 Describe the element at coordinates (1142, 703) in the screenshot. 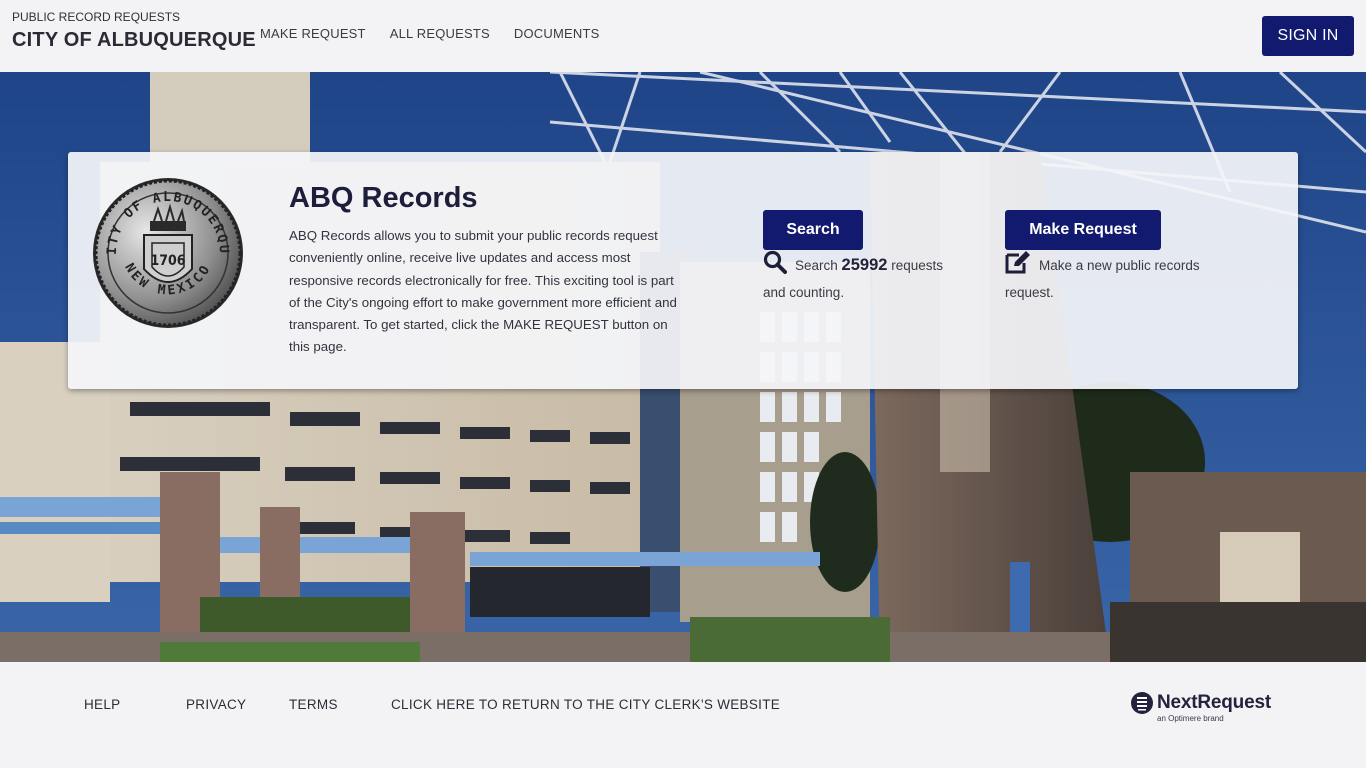

I see `nextrequest-logo-icon` at that location.